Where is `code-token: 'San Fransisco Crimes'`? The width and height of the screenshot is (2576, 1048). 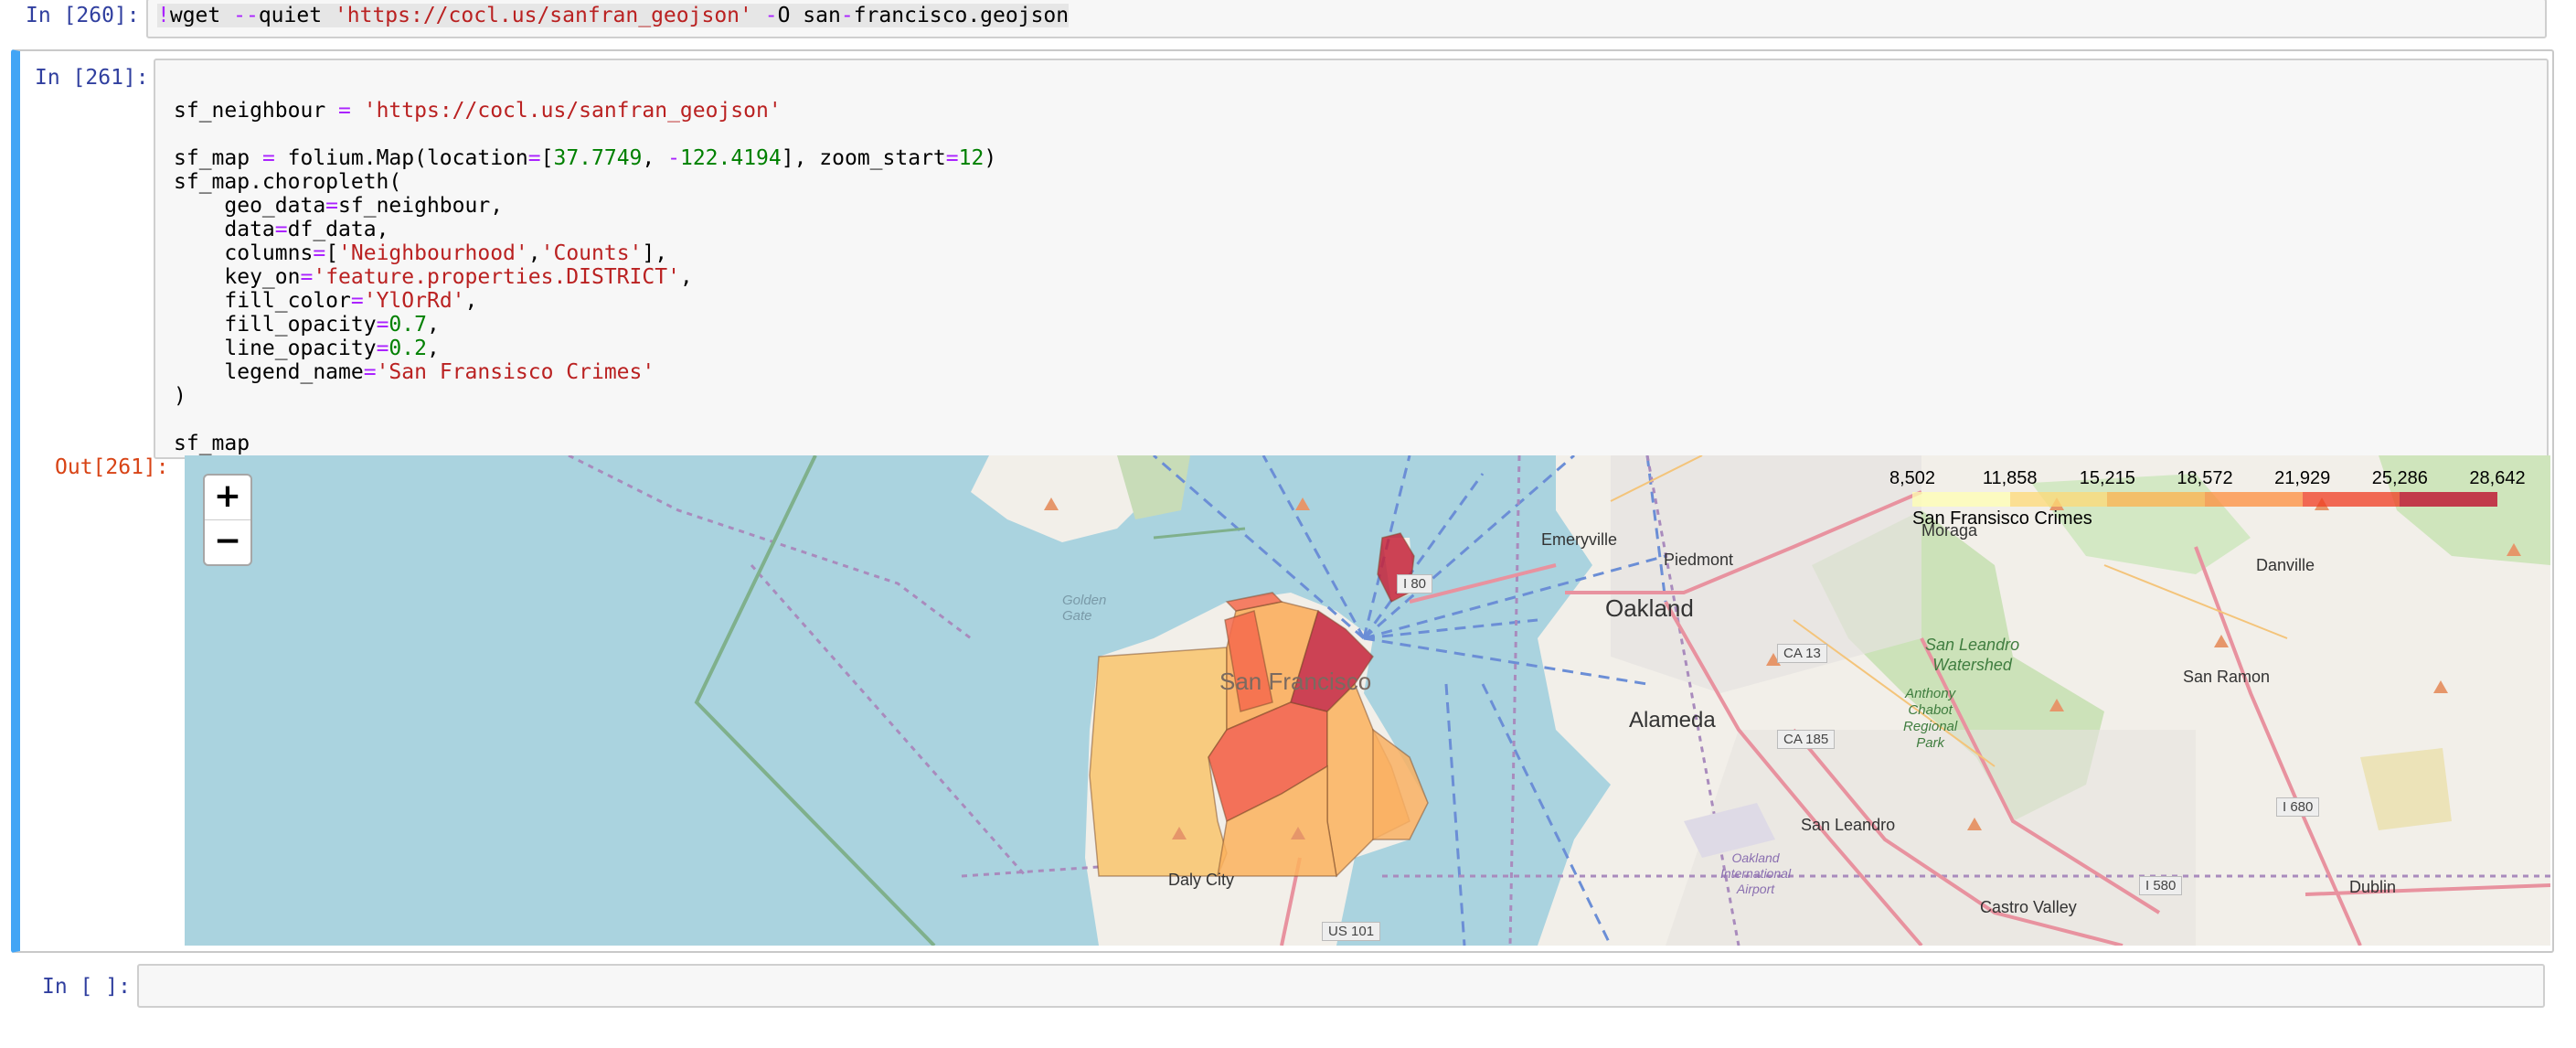
code-token: 'San Fransisco Crimes' is located at coordinates (515, 372).